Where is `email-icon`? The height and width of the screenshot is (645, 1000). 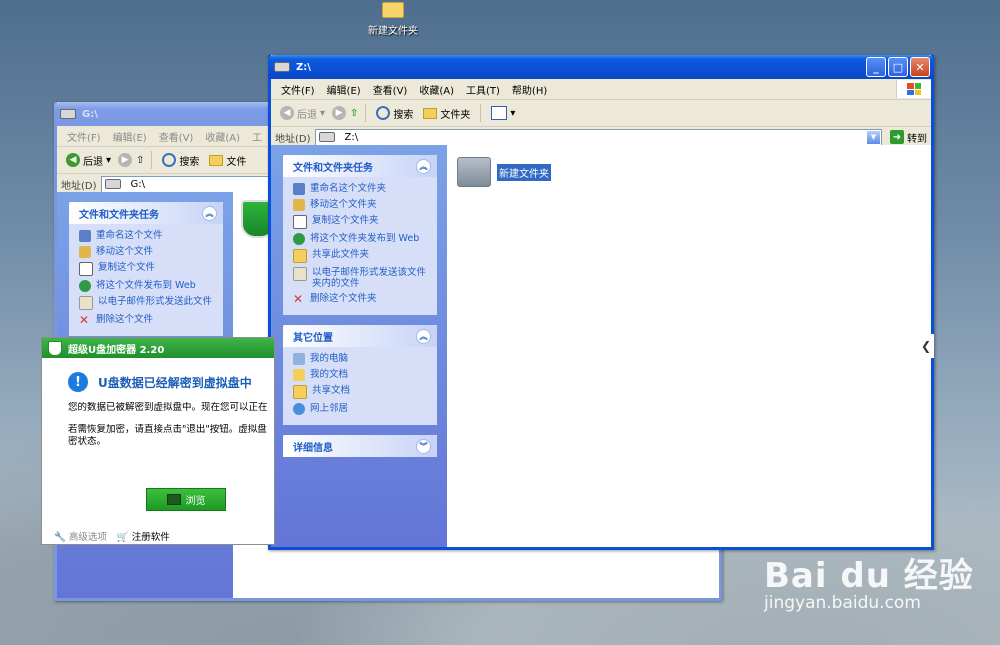
email-icon is located at coordinates (300, 274).